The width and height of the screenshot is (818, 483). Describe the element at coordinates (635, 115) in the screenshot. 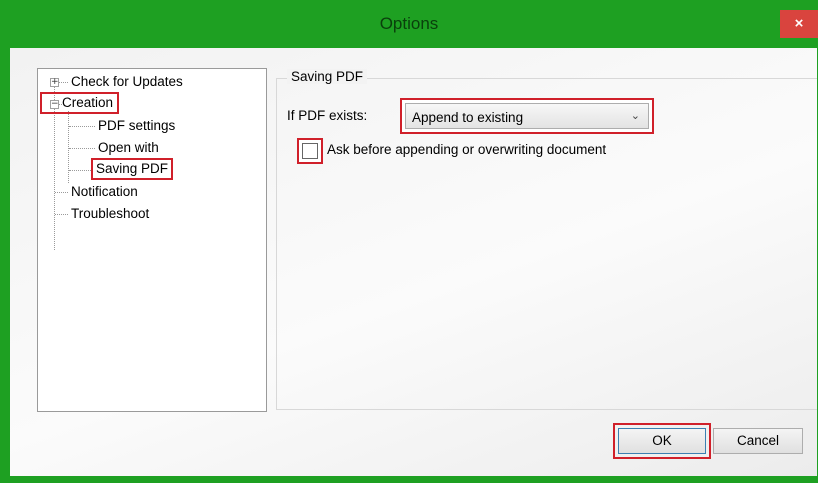

I see `chevron-down-icon: ⌄` at that location.